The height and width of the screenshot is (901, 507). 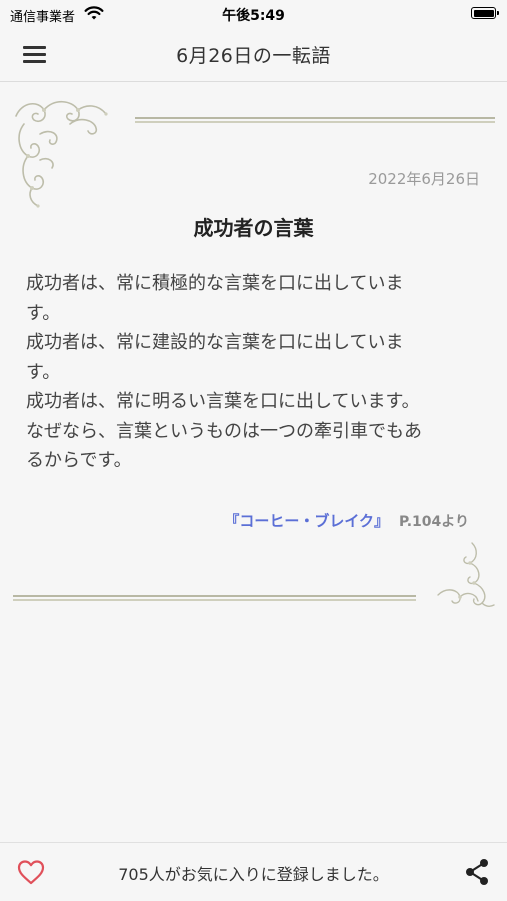 I want to click on source-page: P.104より, so click(x=434, y=522).